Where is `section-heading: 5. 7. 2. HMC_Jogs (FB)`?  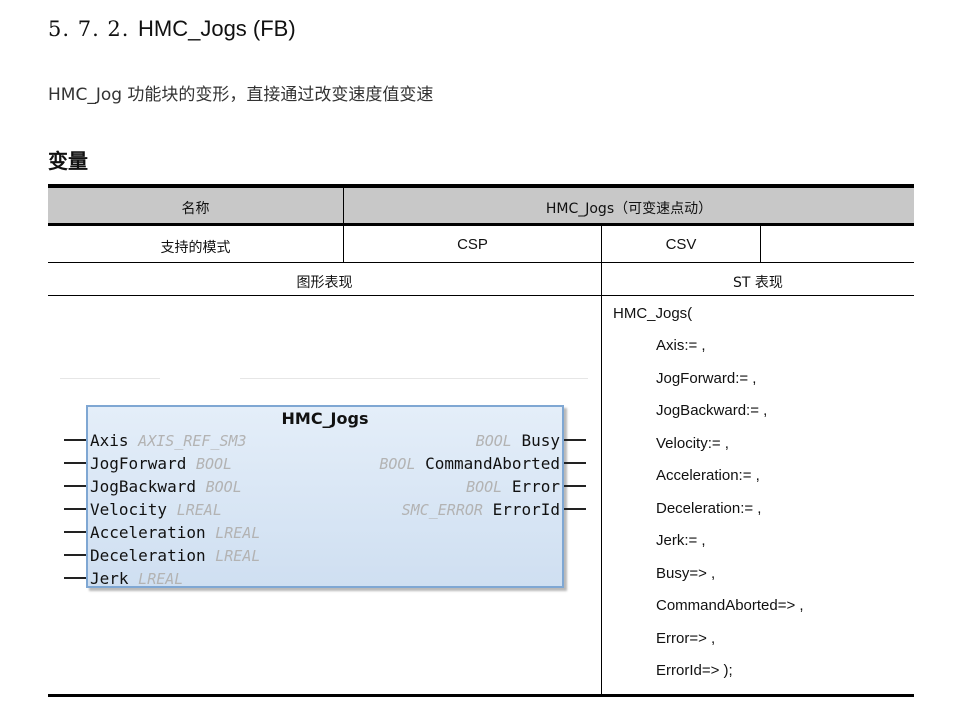
section-heading: 5. 7. 2. HMC_Jogs (FB) is located at coordinates (172, 29).